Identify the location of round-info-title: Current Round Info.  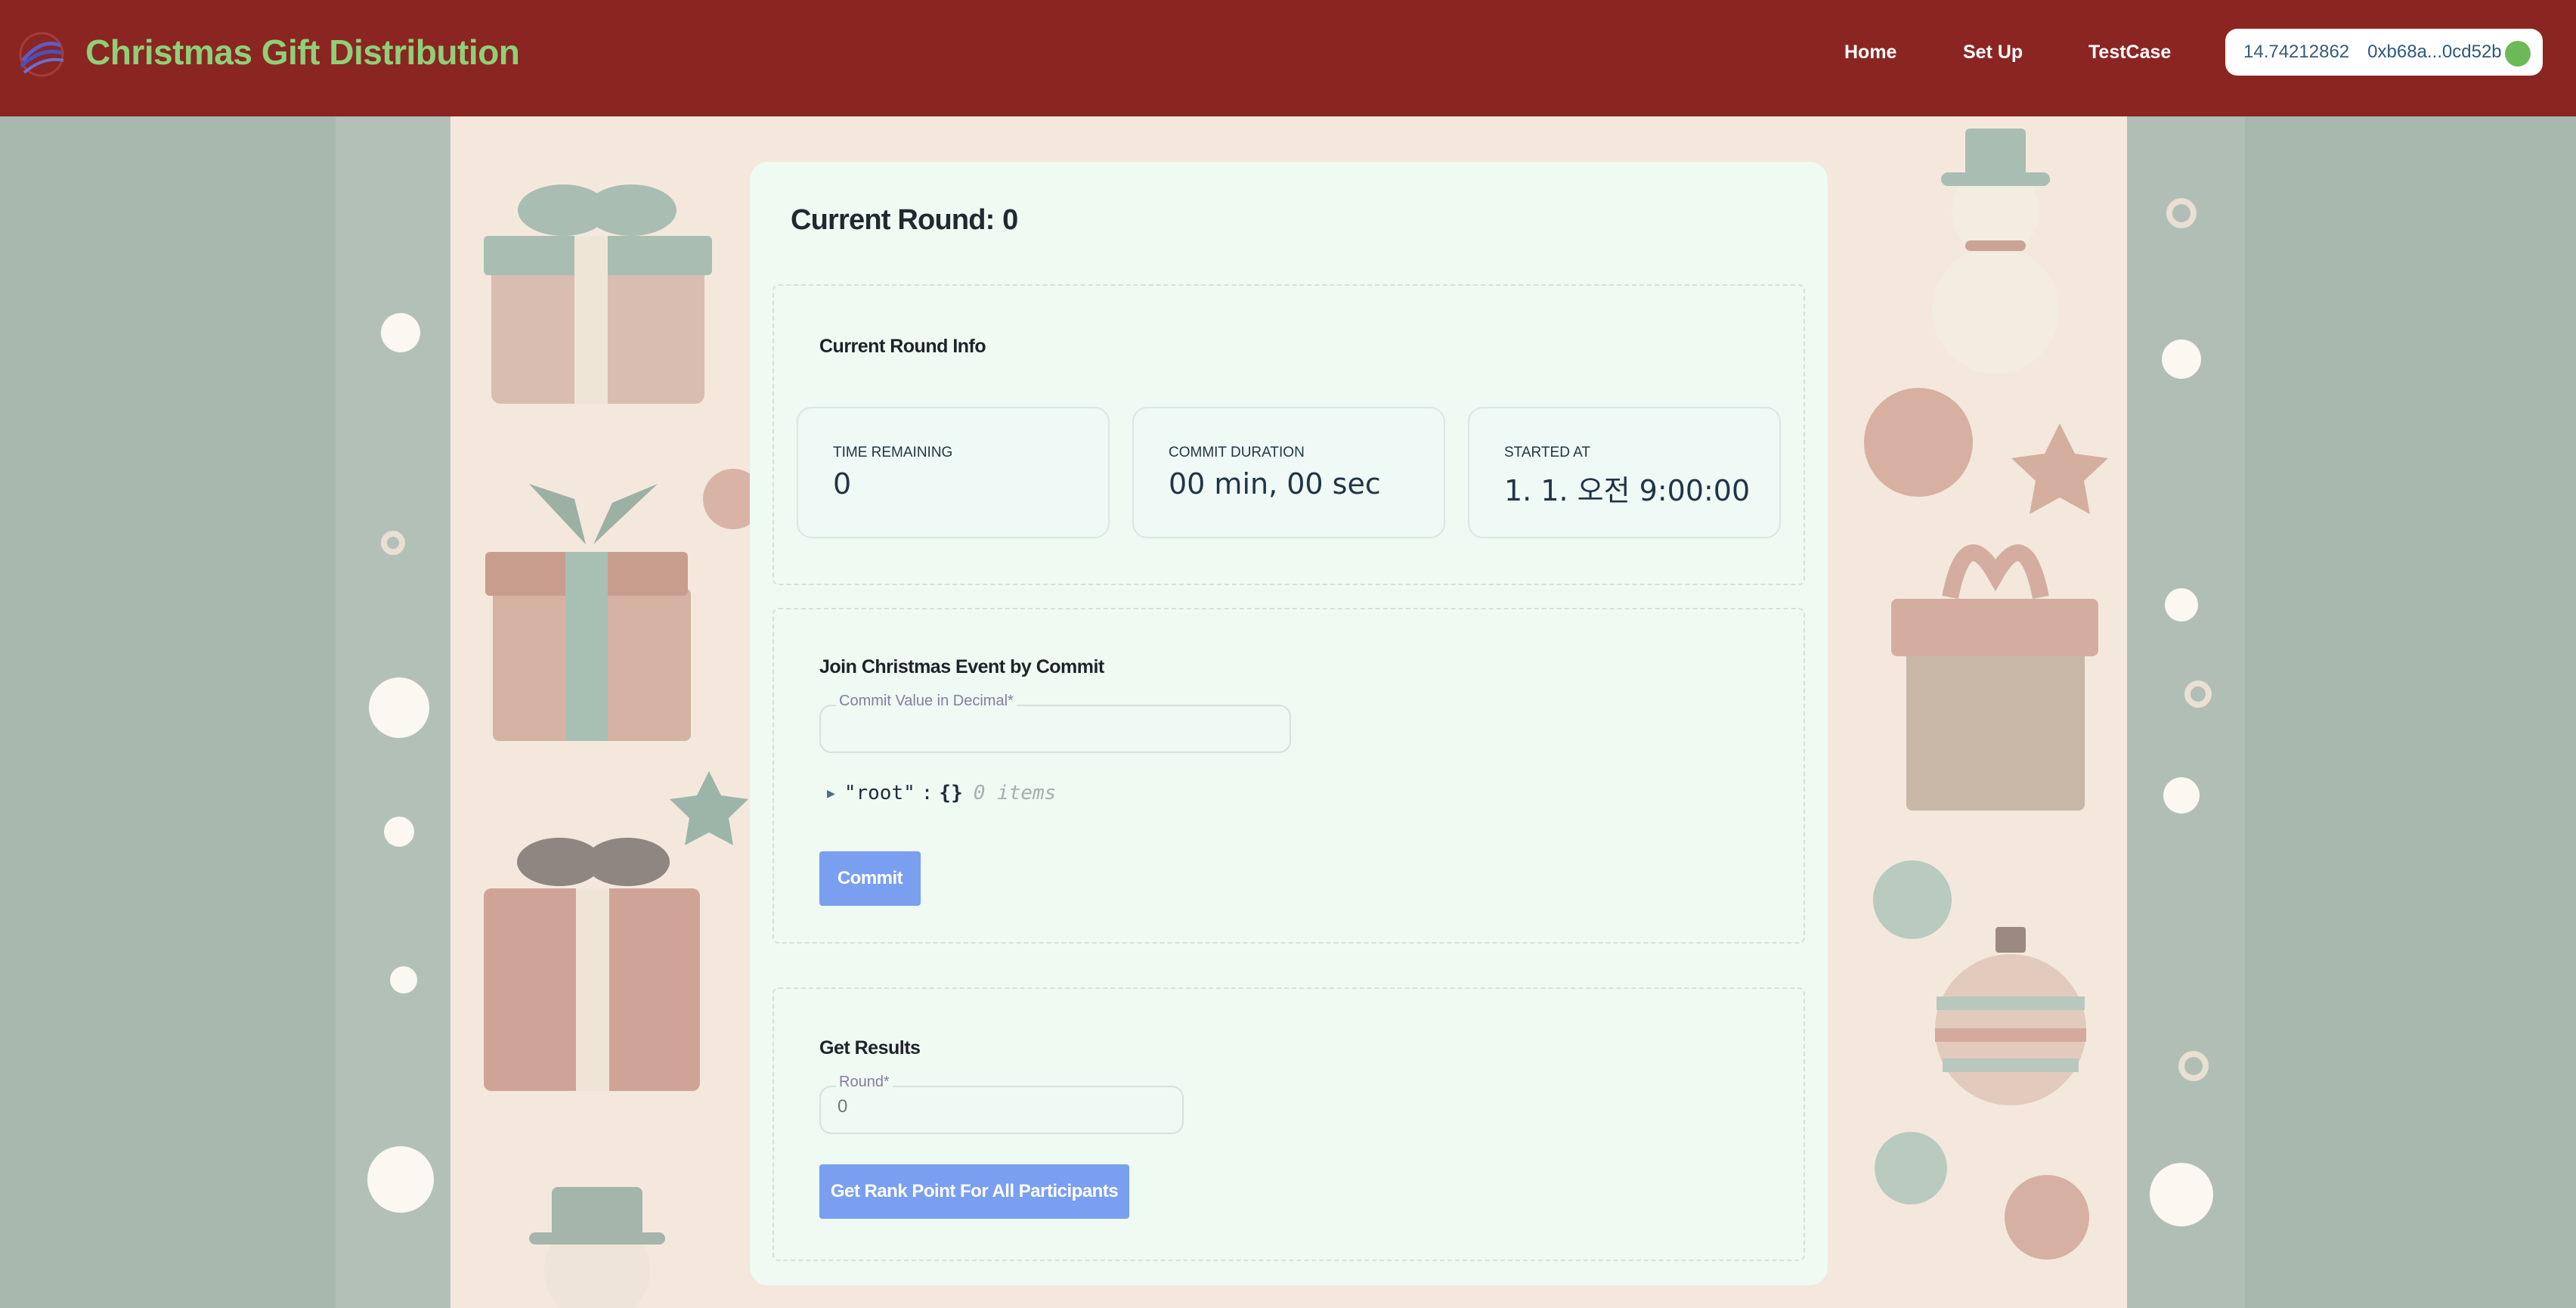
(902, 346).